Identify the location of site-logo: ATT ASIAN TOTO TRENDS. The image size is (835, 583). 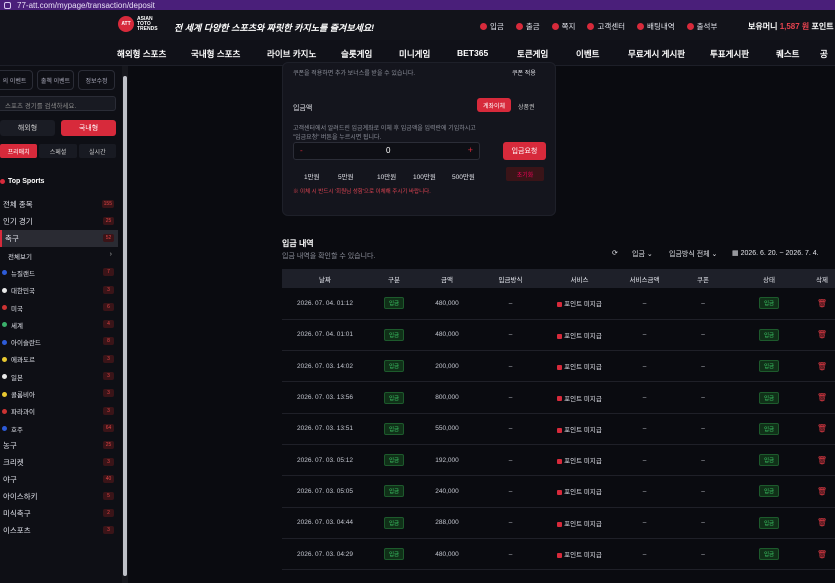
(139, 24).